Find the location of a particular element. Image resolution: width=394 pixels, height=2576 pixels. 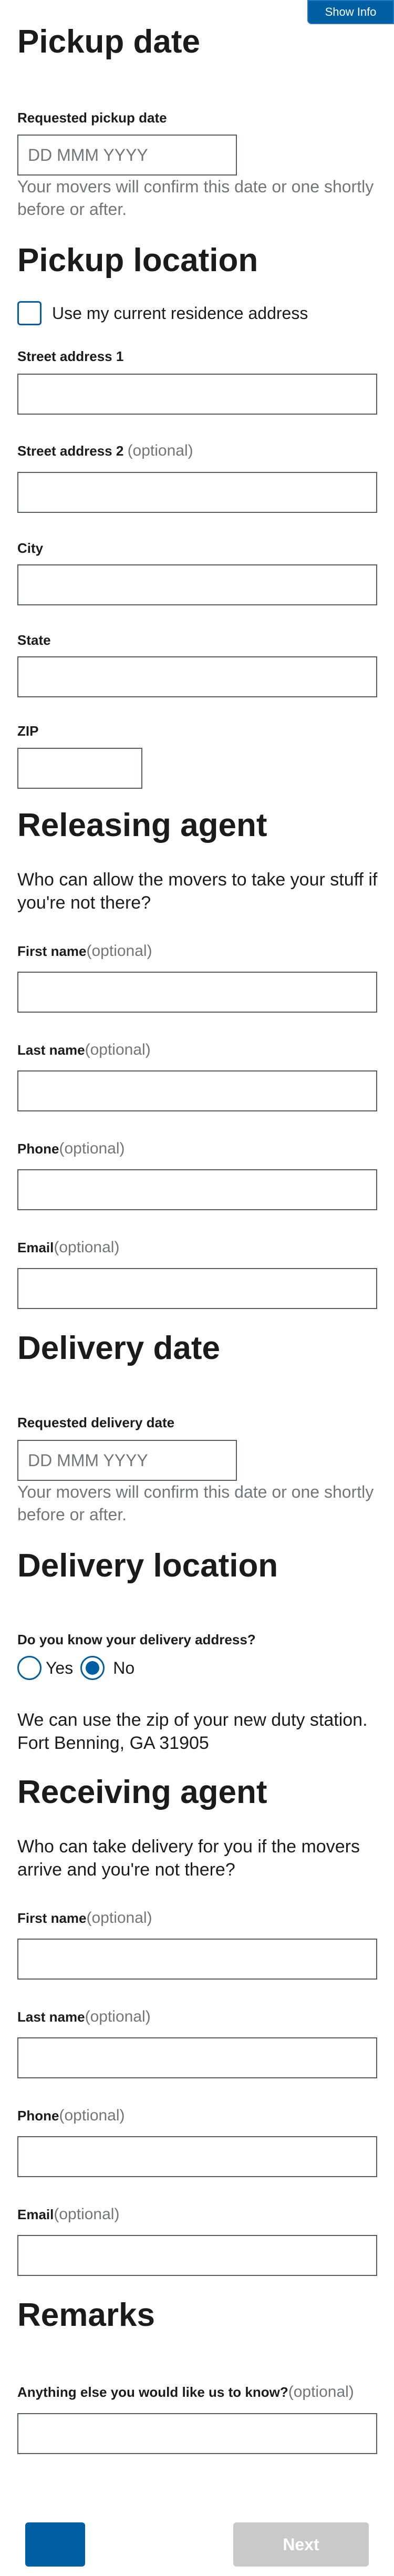

yes-radio-label: Yes is located at coordinates (60, 1667).